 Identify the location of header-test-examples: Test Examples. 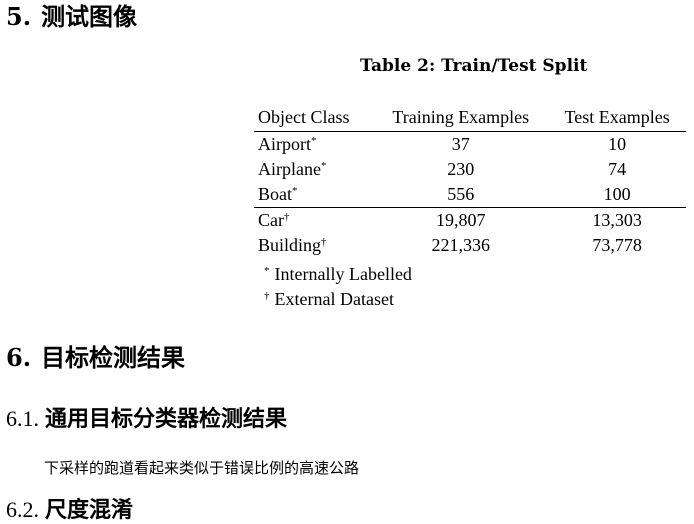
(617, 118).